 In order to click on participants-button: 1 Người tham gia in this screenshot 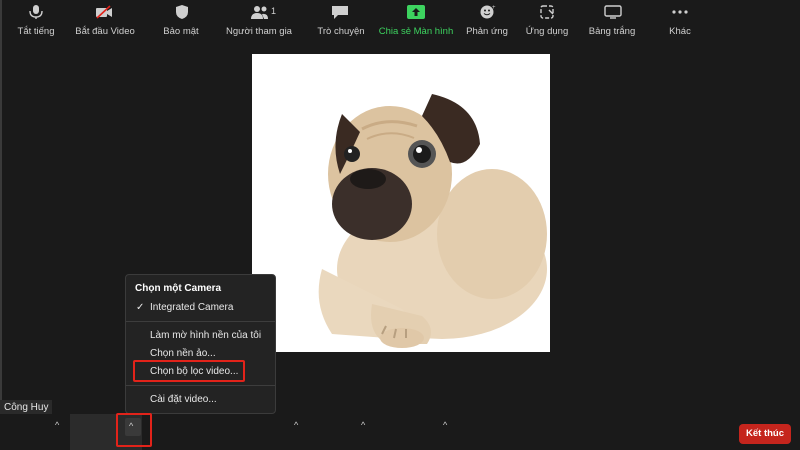, I will do `click(260, 18)`.